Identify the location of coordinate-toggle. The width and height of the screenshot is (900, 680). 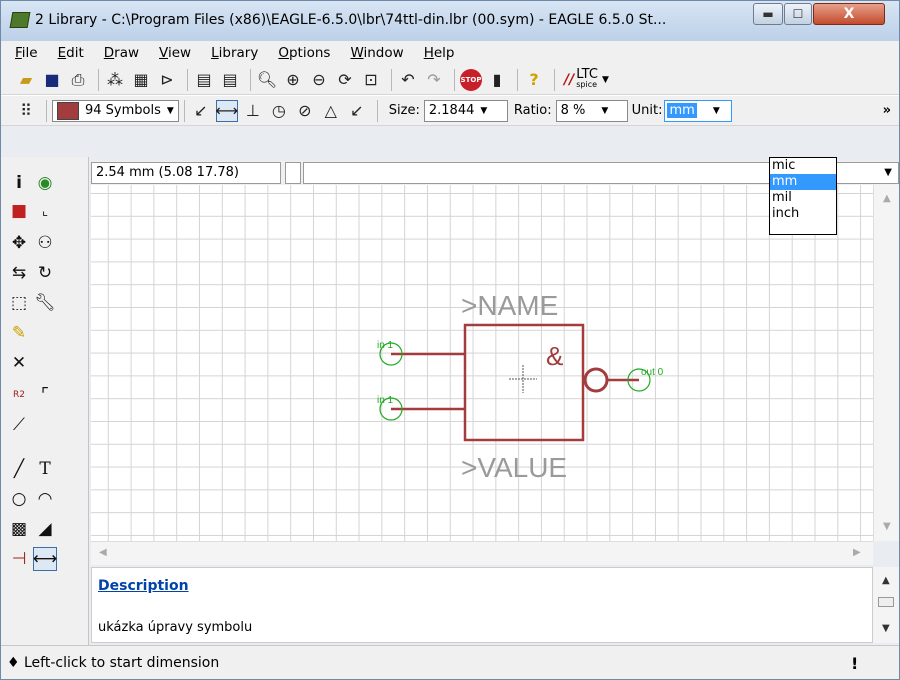
(293, 173).